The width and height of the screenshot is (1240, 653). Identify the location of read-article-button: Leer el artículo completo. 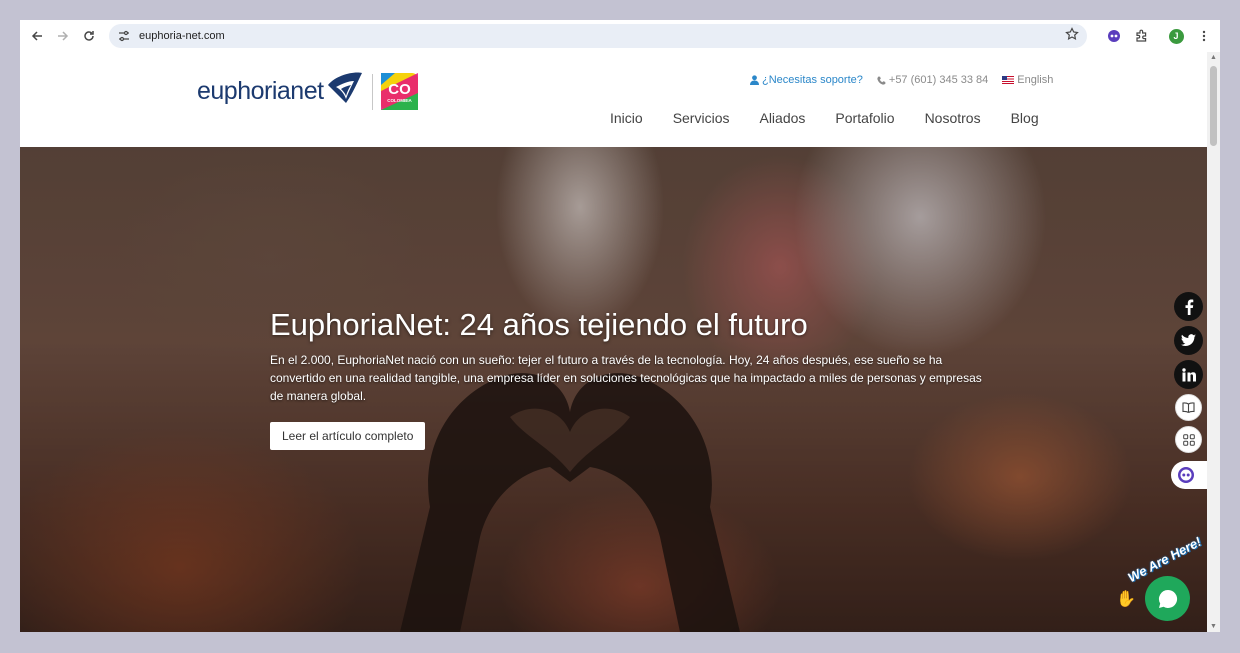
(348, 436).